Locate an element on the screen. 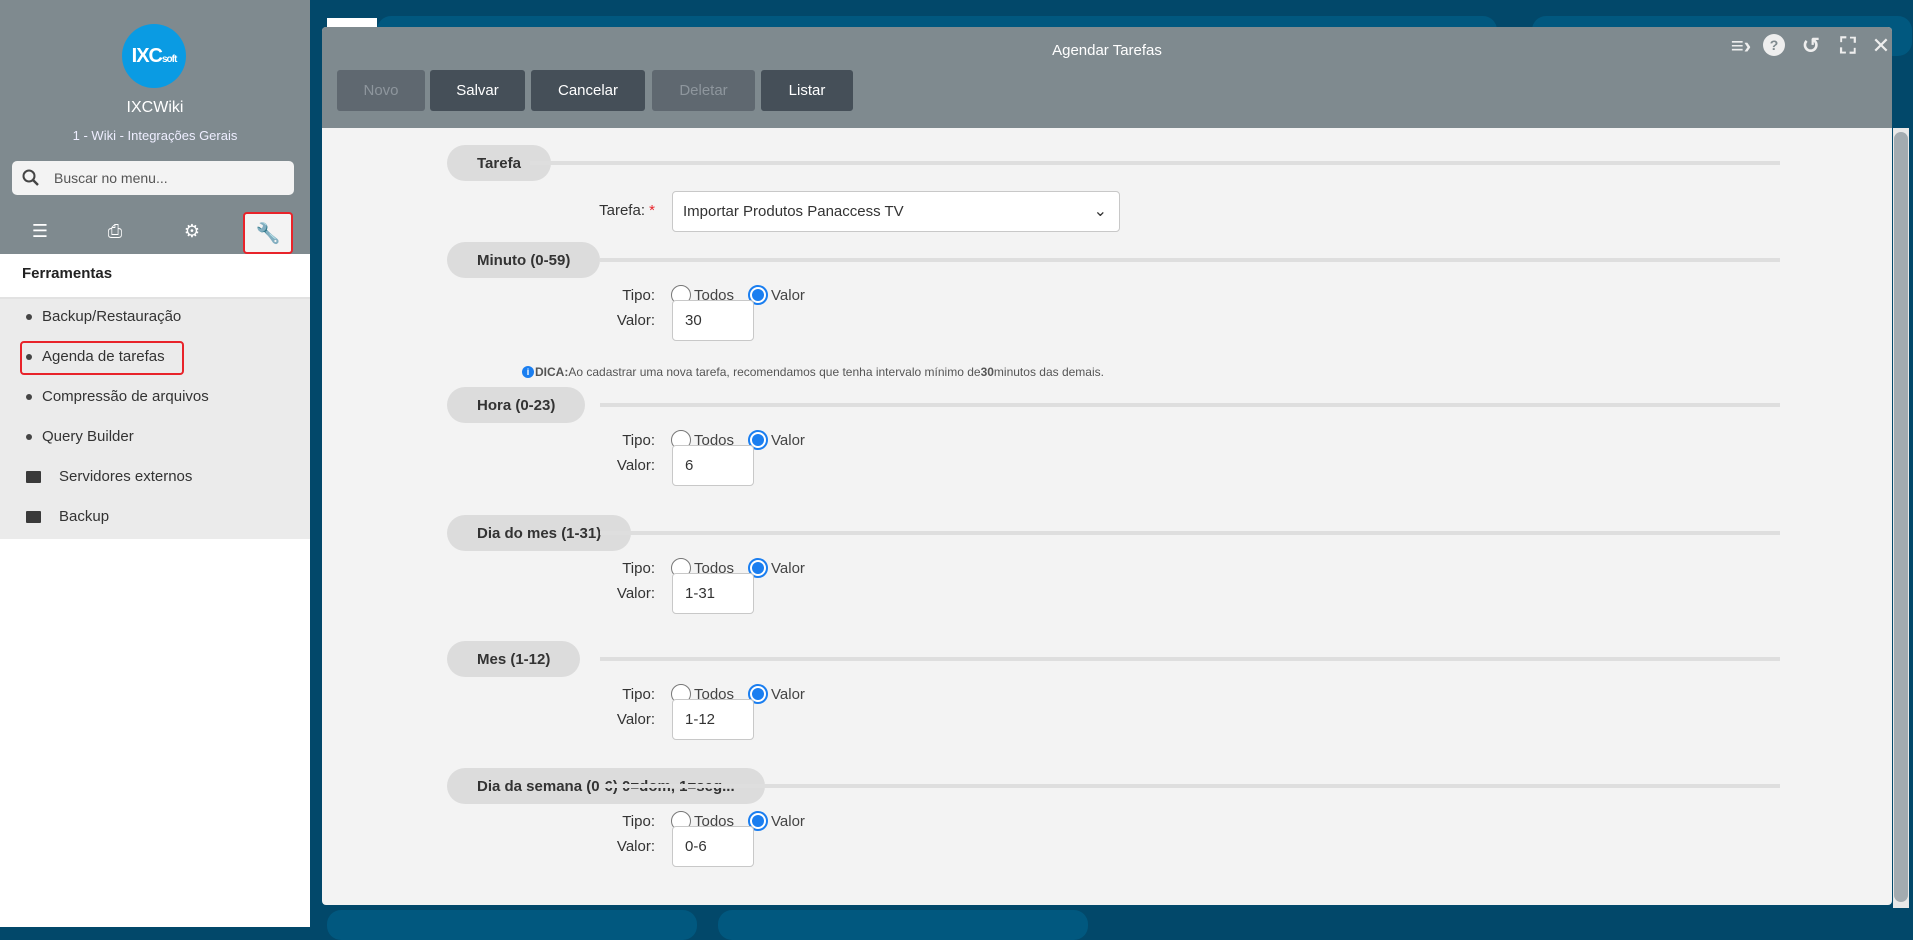 This screenshot has width=1913, height=940. tarefa-select-value: Importar Produtos Panaccess TV is located at coordinates (793, 211).